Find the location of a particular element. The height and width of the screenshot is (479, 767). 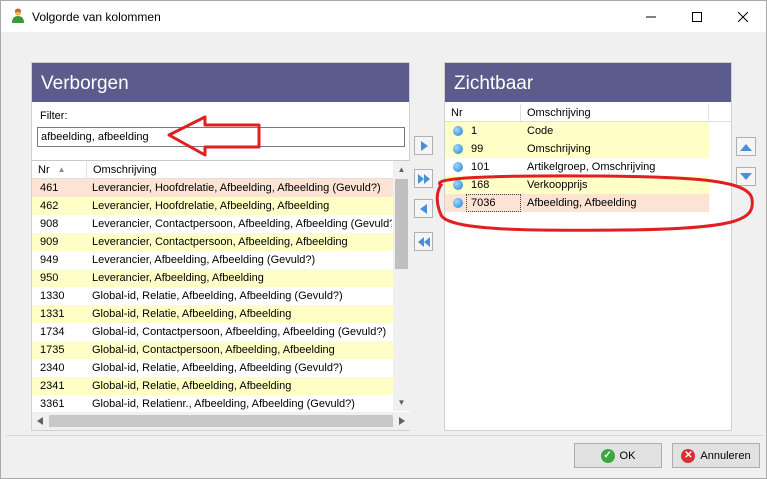

move-all-left-button is located at coordinates (423, 241).